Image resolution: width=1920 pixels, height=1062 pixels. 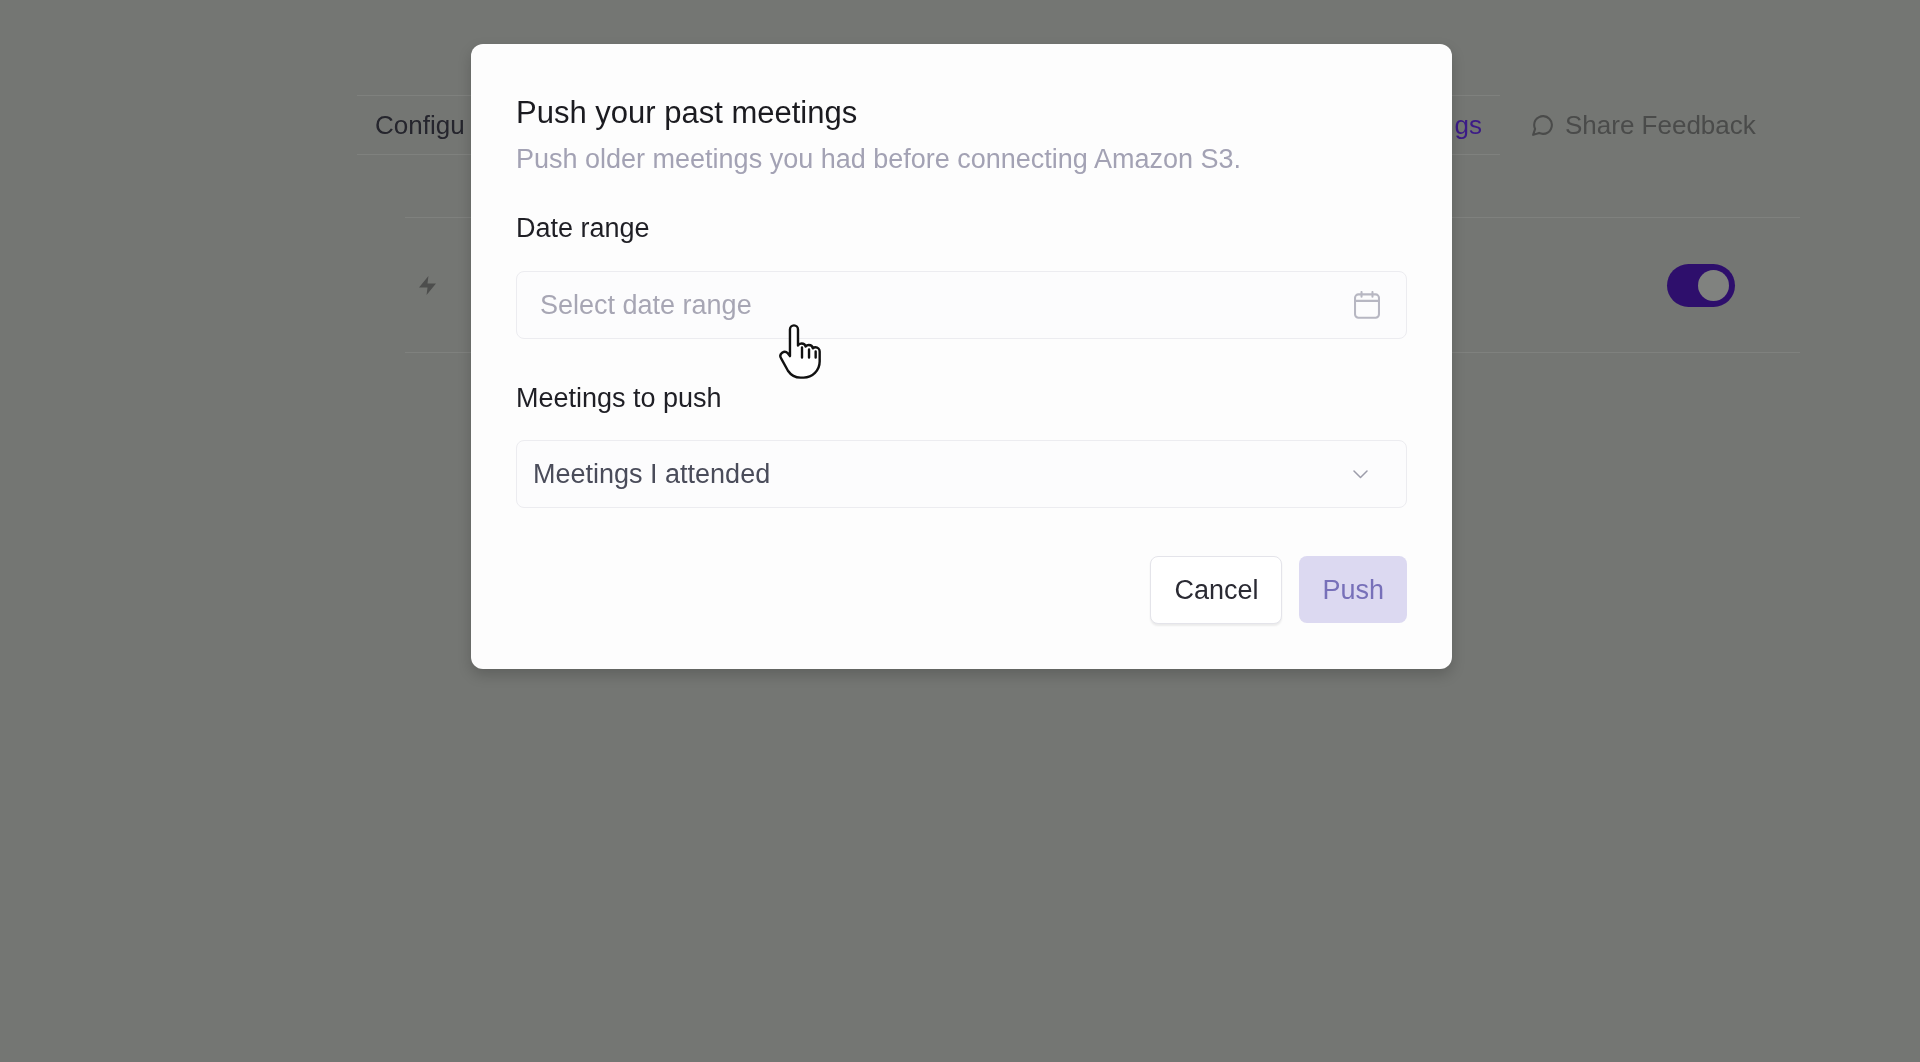 What do you see at coordinates (1367, 305) in the screenshot?
I see `calendar-icon` at bounding box center [1367, 305].